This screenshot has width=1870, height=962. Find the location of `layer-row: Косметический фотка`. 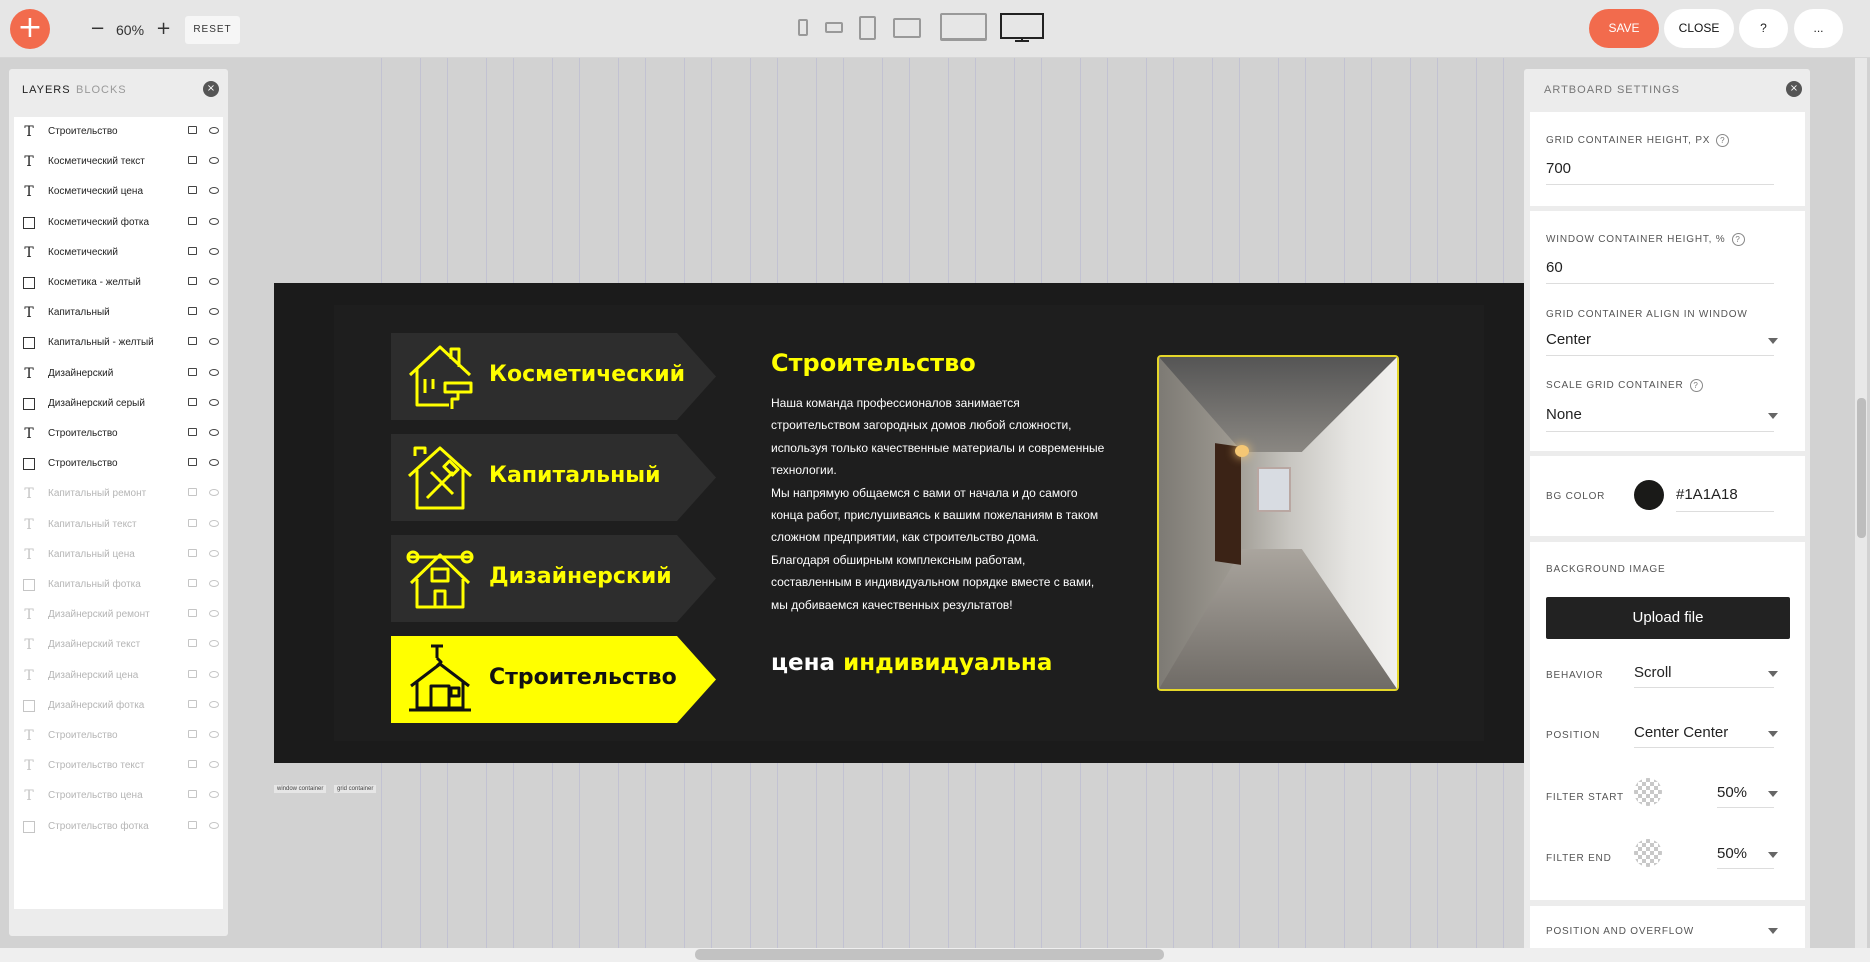

layer-row: Косметический фотка is located at coordinates (118, 223).